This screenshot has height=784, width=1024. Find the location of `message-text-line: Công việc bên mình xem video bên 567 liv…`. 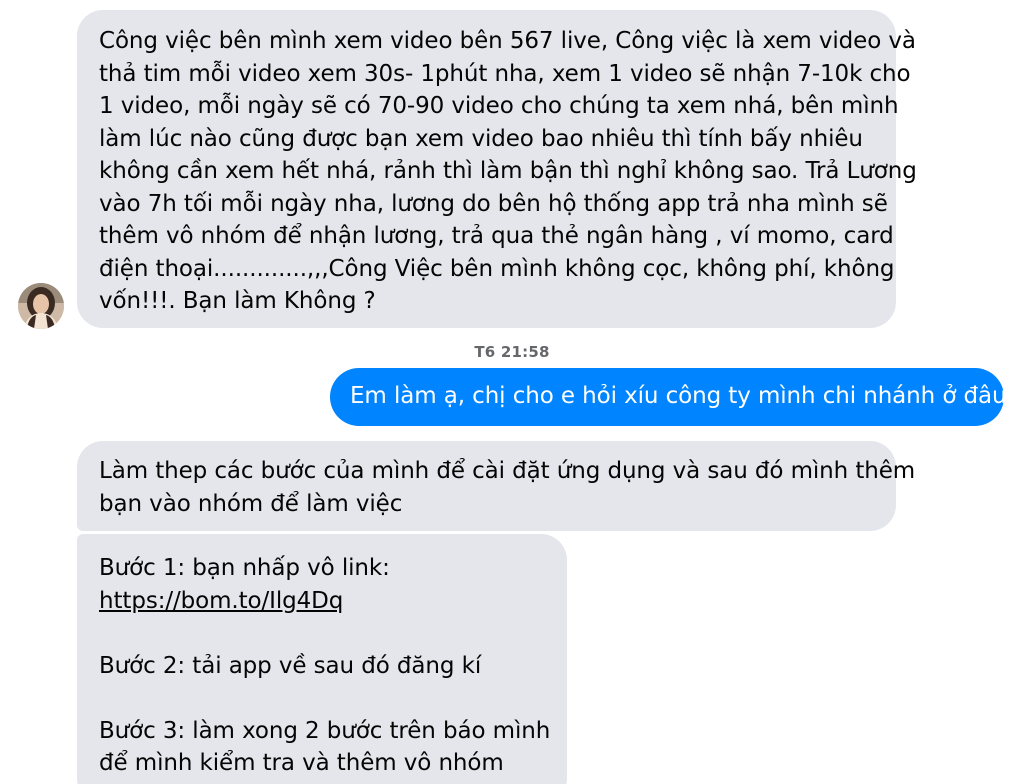

message-text-line: Công việc bên mình xem video bên 567 liv… is located at coordinates (507, 41).